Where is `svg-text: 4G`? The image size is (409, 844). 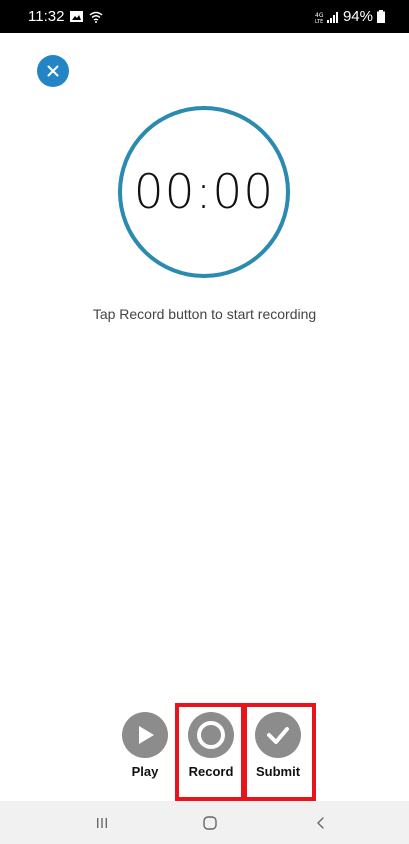
svg-text: 4G is located at coordinates (319, 15).